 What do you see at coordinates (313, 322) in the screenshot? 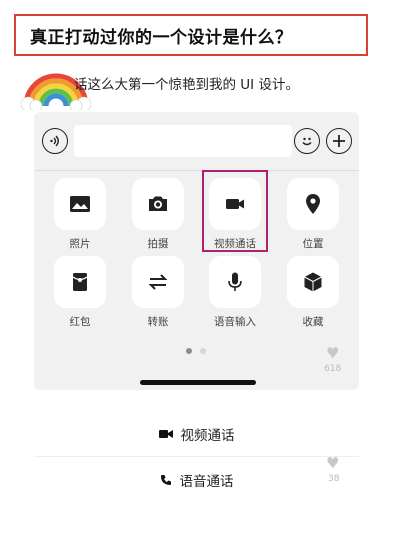
I see `panel-item-label: 收藏` at bounding box center [313, 322].